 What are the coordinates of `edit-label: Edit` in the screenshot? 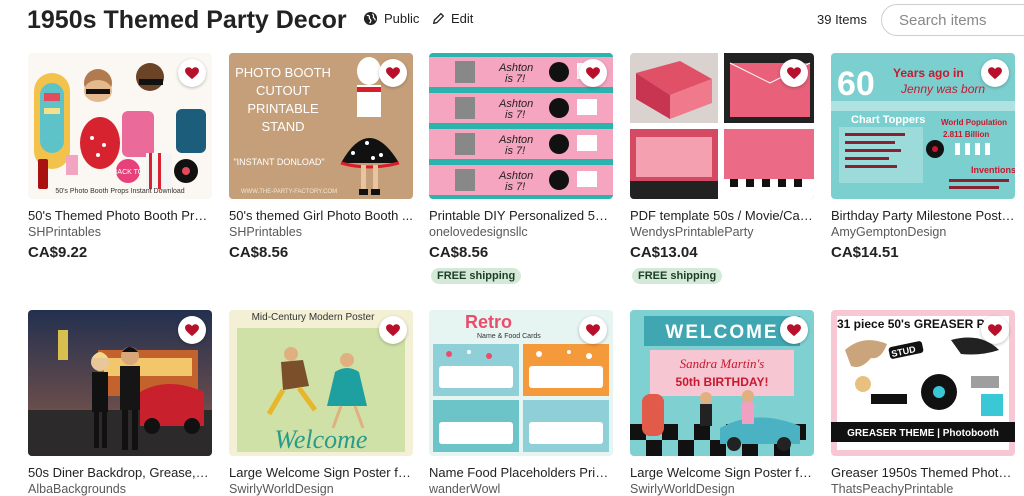 It's located at (462, 18).